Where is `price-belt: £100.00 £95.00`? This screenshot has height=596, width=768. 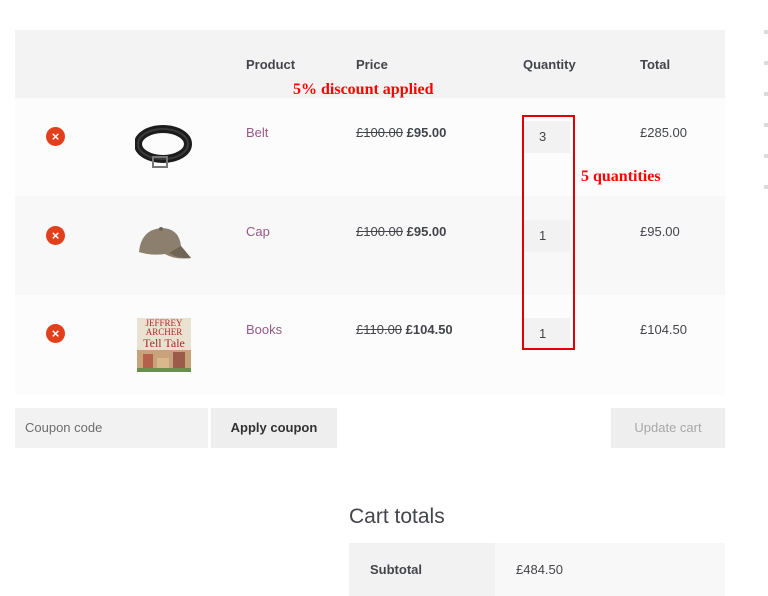 price-belt: £100.00 £95.00 is located at coordinates (401, 132).